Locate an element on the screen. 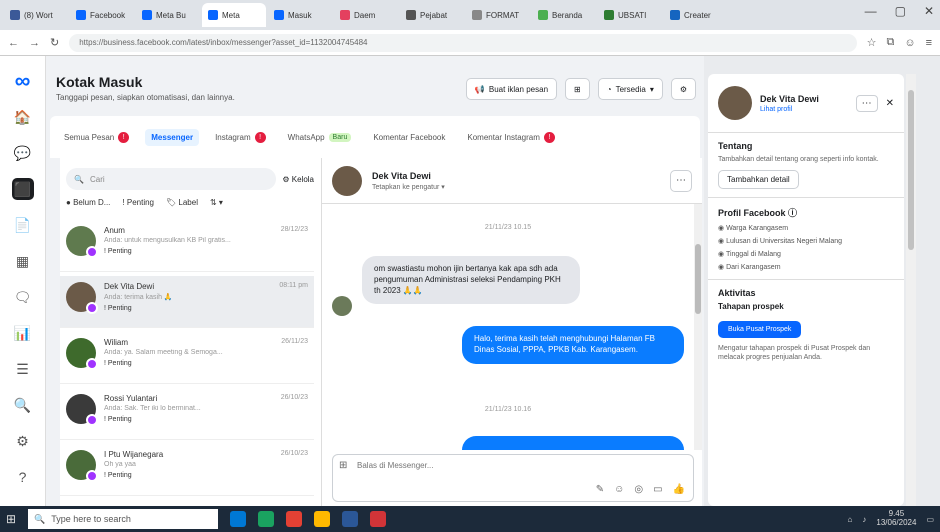 This screenshot has width=940, height=532. browser-tab: (8) Wort is located at coordinates (36, 15).